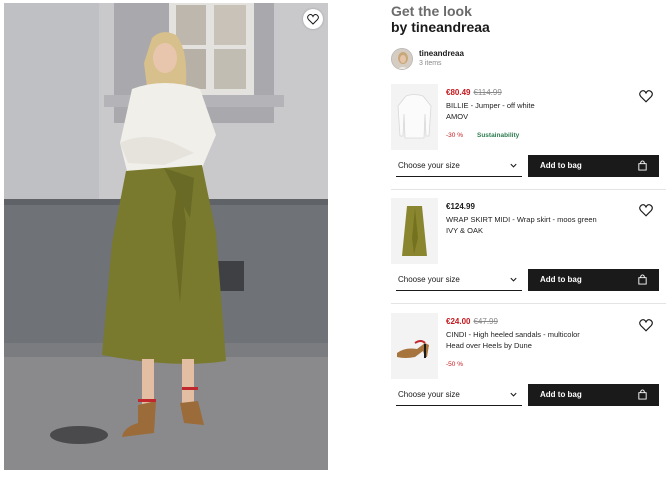 The width and height of the screenshot is (670, 479). I want to click on look-subtitle: by tineandreaa, so click(440, 27).